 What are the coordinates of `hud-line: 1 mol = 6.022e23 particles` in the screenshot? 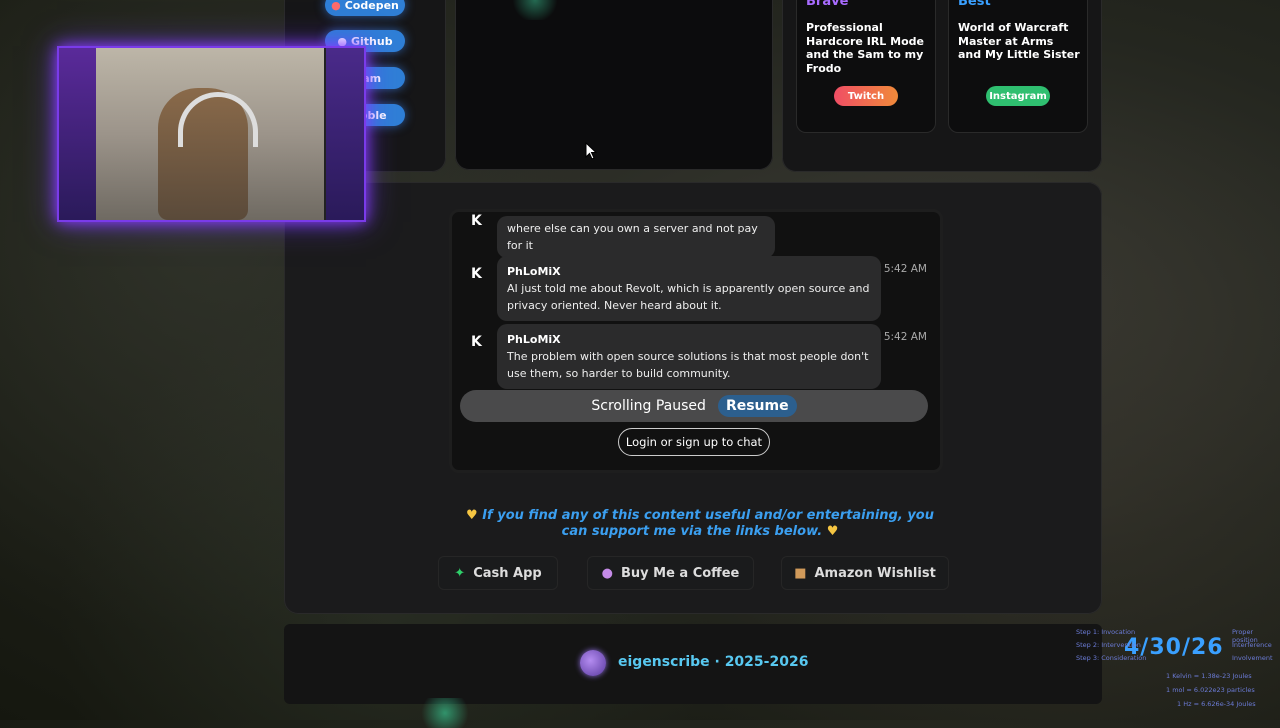 It's located at (1210, 690).